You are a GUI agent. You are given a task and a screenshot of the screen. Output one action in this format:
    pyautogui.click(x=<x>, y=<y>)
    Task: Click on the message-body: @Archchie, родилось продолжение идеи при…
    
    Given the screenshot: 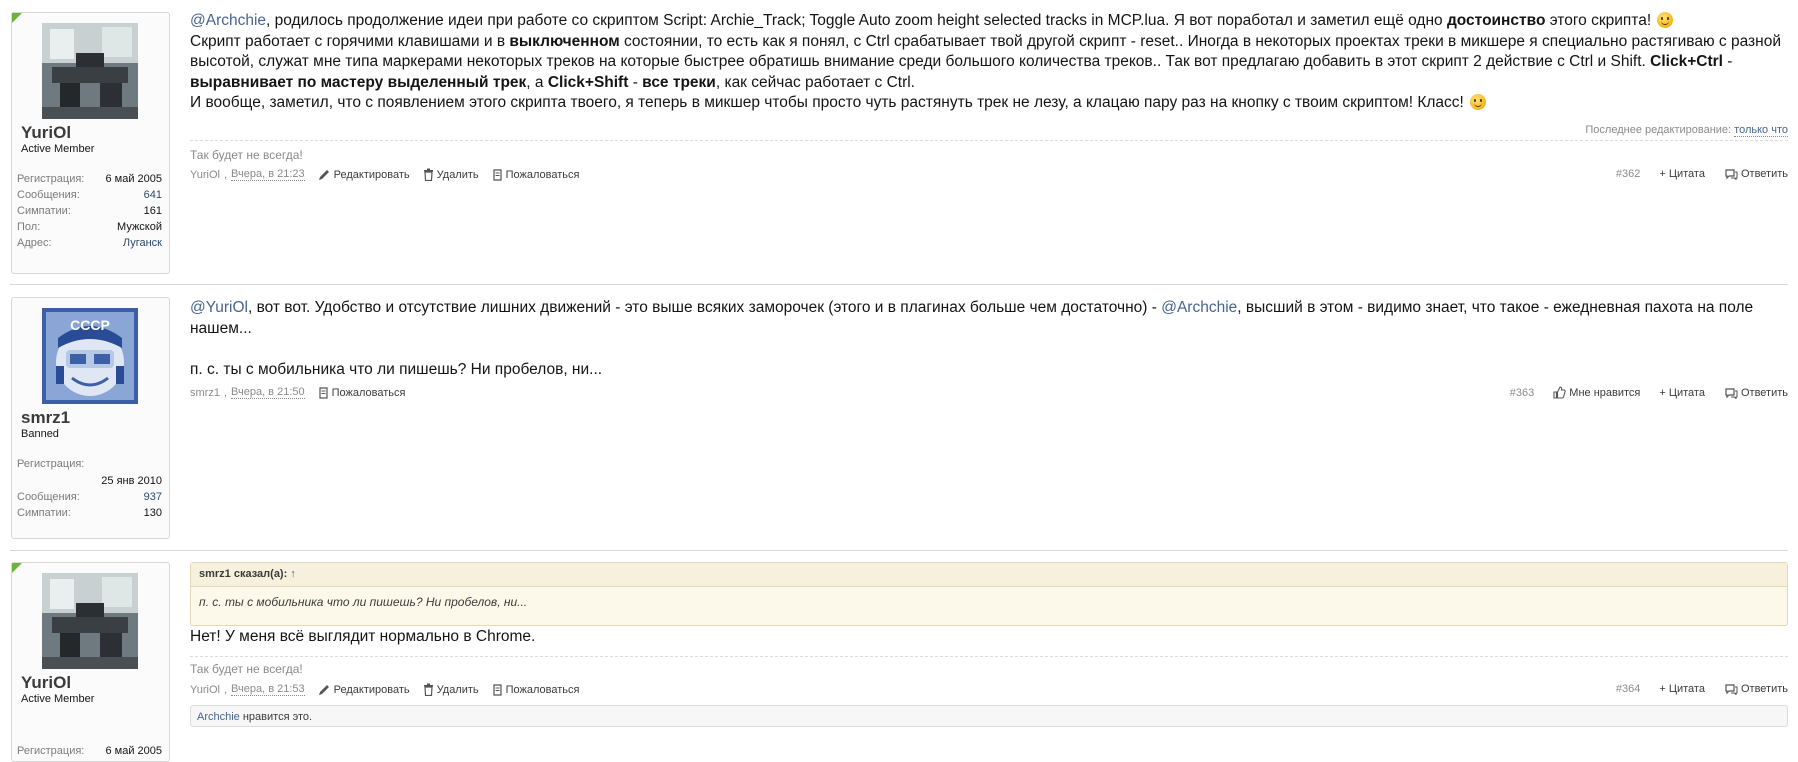 What is the action you would take?
    pyautogui.click(x=985, y=61)
    